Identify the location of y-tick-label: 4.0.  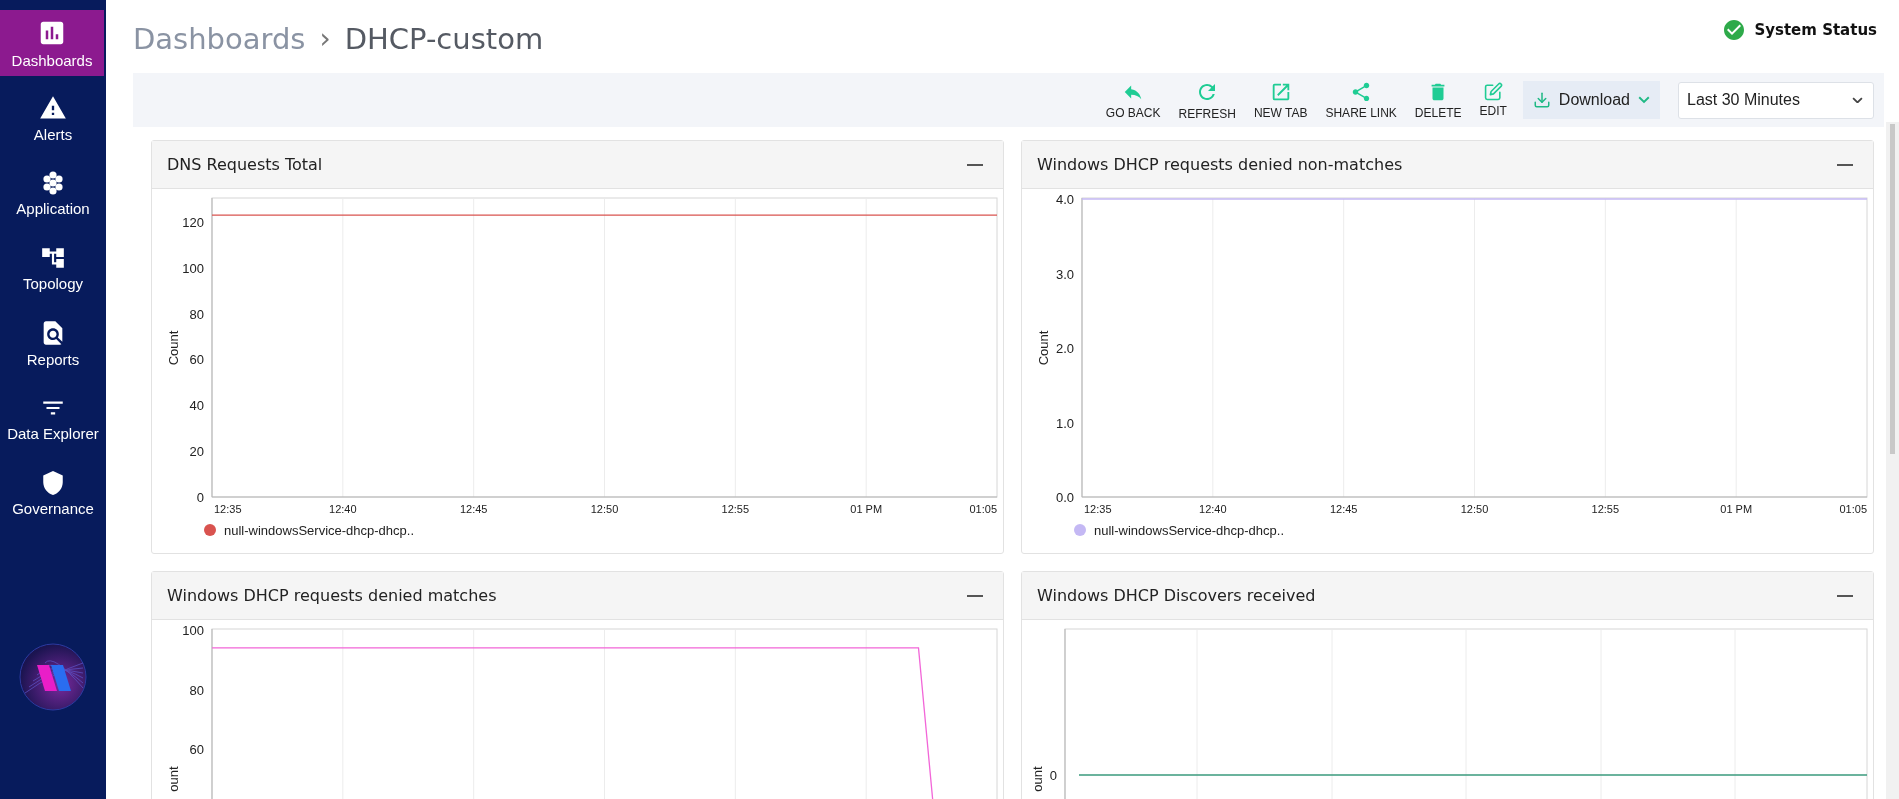
(1064, 199).